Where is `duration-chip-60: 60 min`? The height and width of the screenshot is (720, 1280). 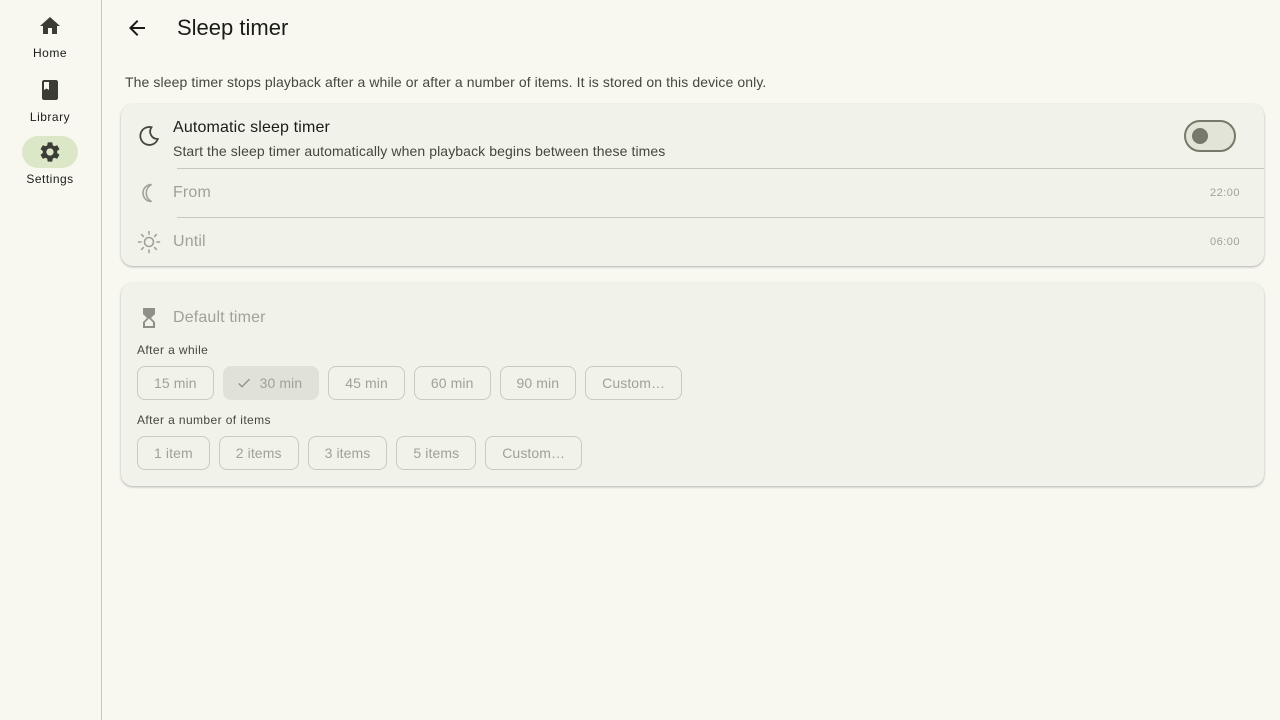 duration-chip-60: 60 min is located at coordinates (452, 383).